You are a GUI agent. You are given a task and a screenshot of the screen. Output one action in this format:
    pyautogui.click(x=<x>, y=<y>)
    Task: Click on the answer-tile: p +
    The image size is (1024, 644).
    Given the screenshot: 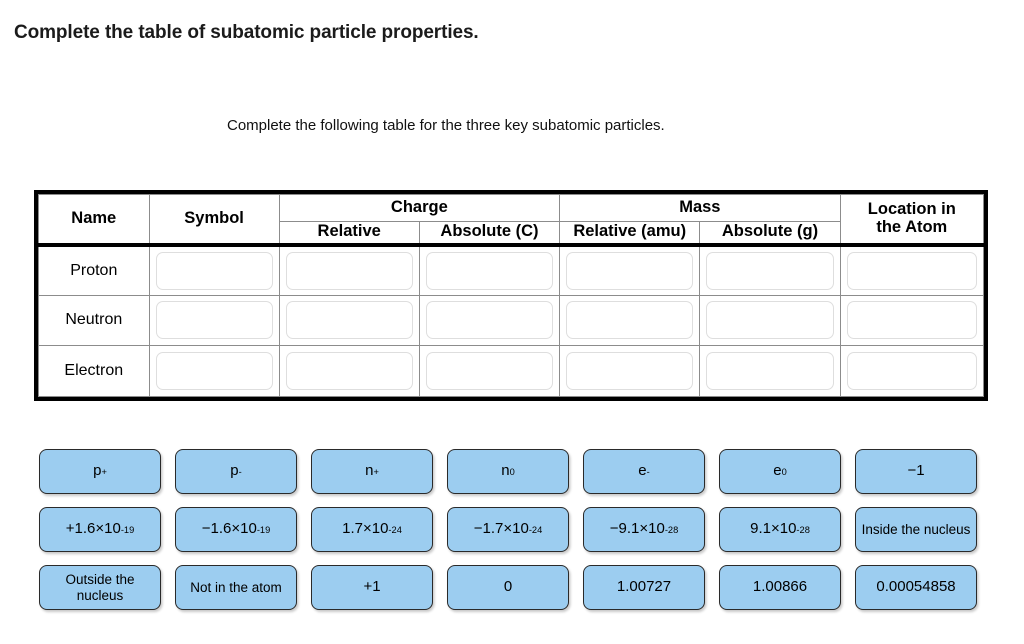 What is the action you would take?
    pyautogui.click(x=100, y=471)
    